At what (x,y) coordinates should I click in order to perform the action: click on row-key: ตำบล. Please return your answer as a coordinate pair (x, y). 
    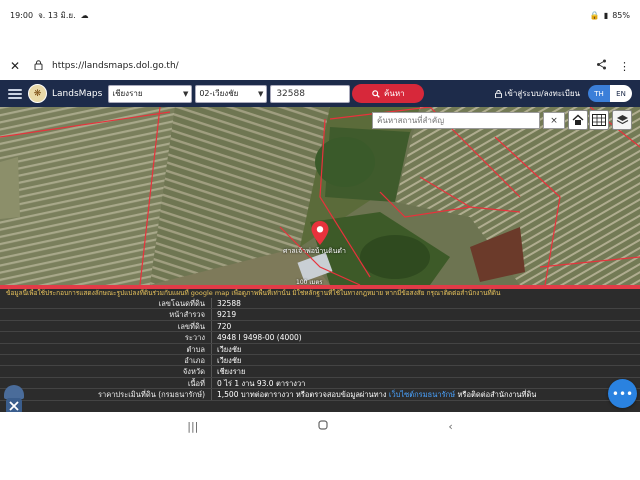
    Looking at the image, I should click on (106, 348).